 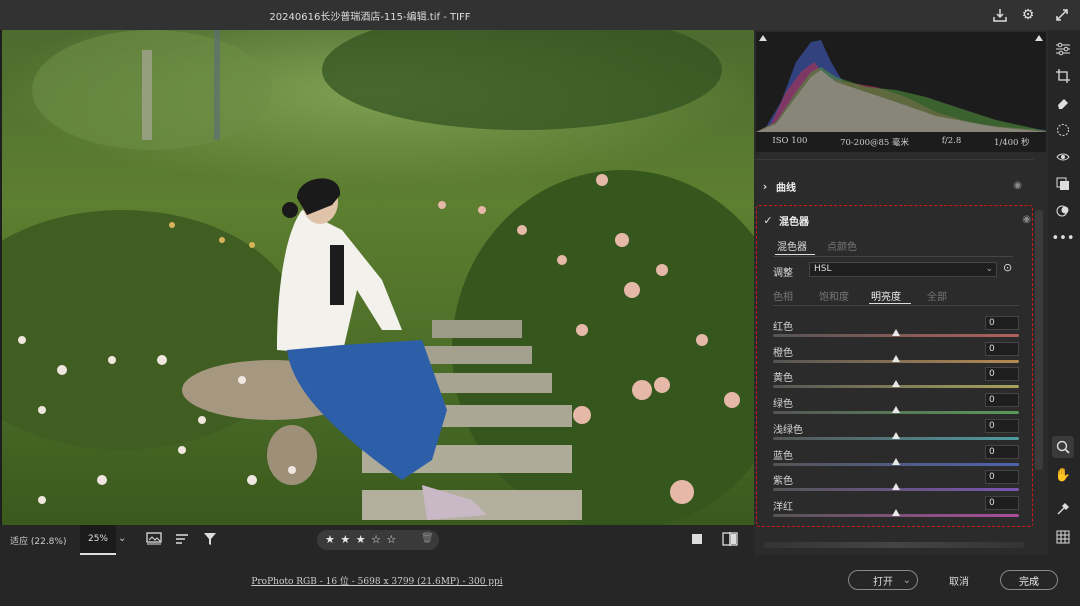 I want to click on slider-row: 橙色 0, so click(x=896, y=355).